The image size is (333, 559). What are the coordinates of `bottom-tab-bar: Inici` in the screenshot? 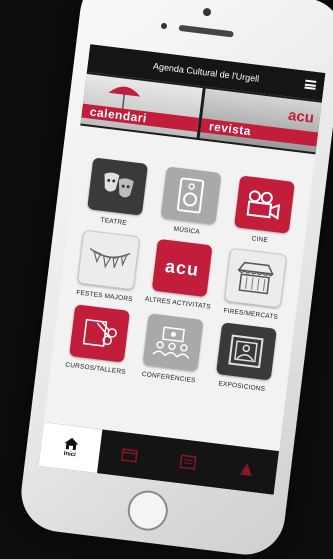 It's located at (159, 458).